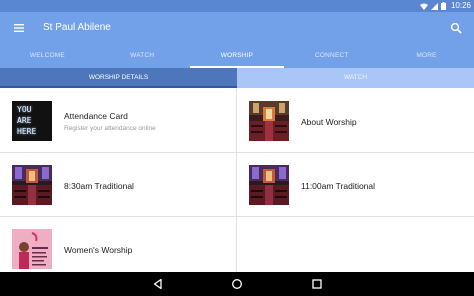  I want to click on tab-worship: WORSHIP, so click(237, 57).